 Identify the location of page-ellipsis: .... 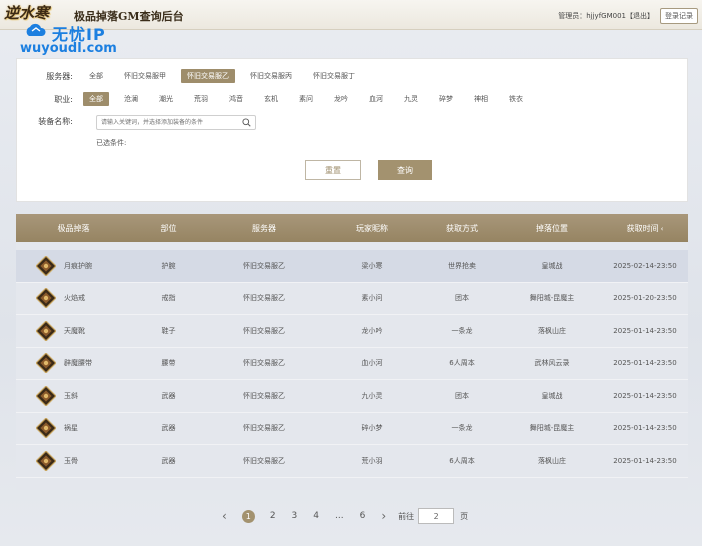
(339, 516).